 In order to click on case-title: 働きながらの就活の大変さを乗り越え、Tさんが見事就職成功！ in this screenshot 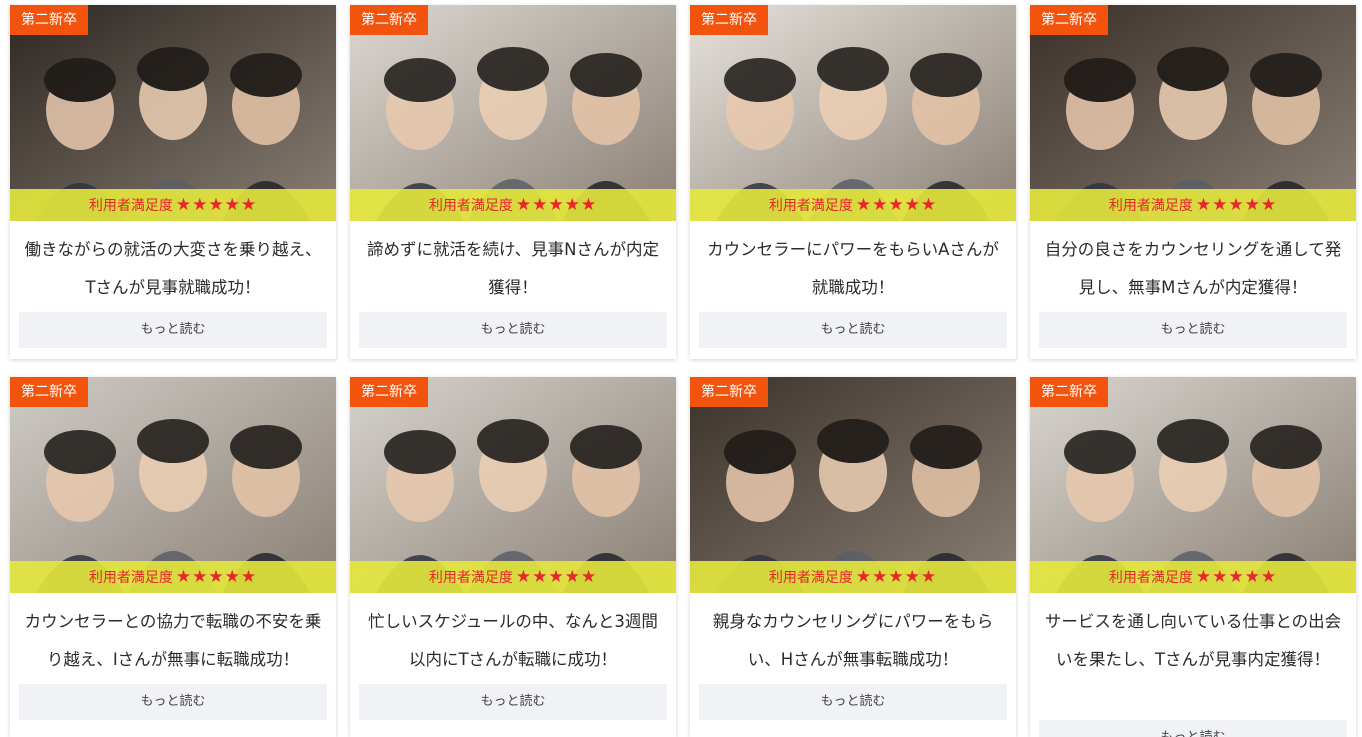, I will do `click(173, 269)`.